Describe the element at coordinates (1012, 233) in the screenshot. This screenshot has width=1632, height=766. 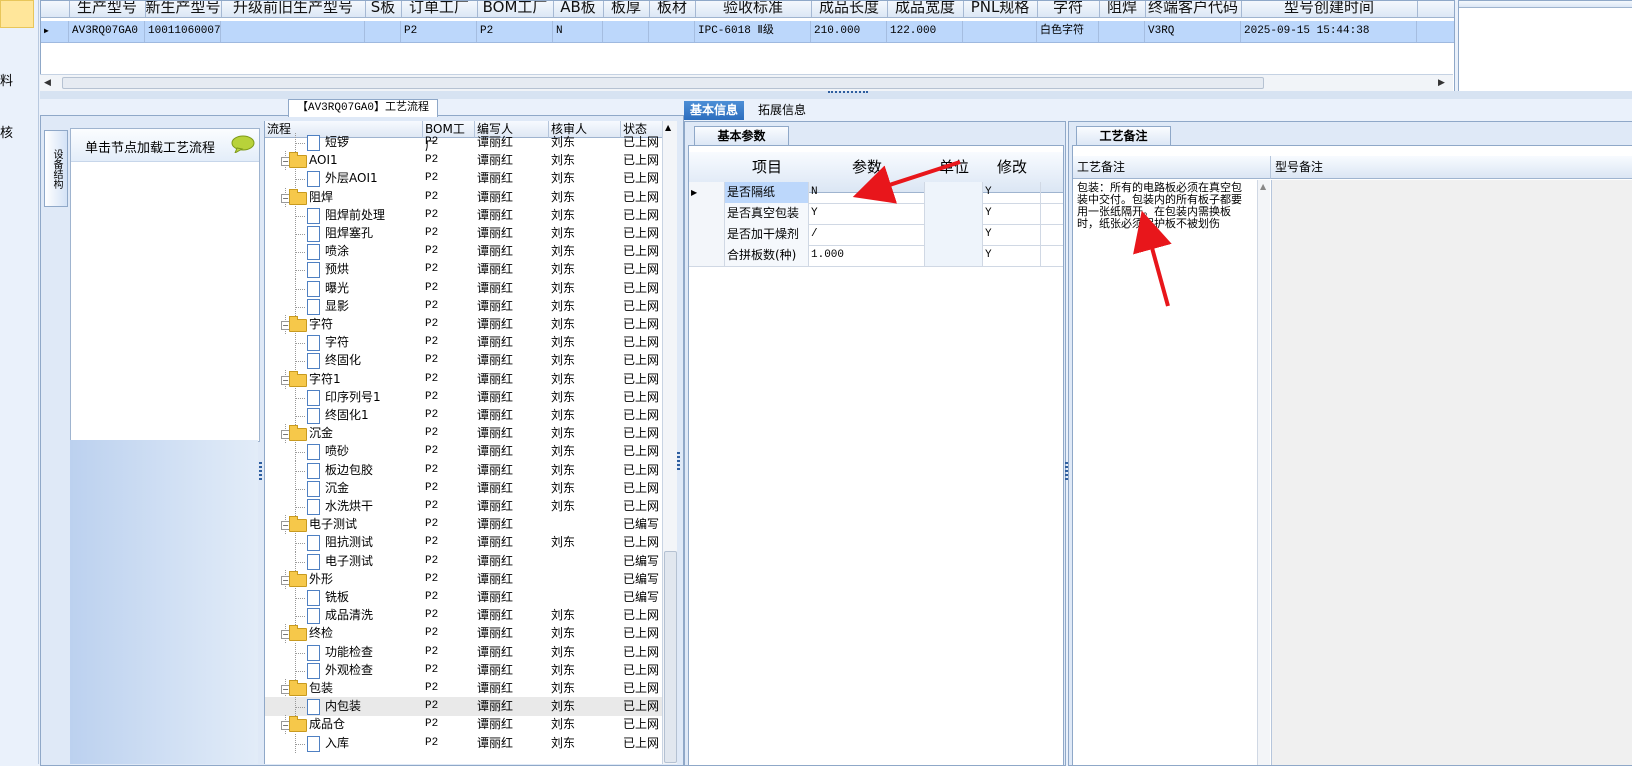
I see `annotation-arrows` at that location.